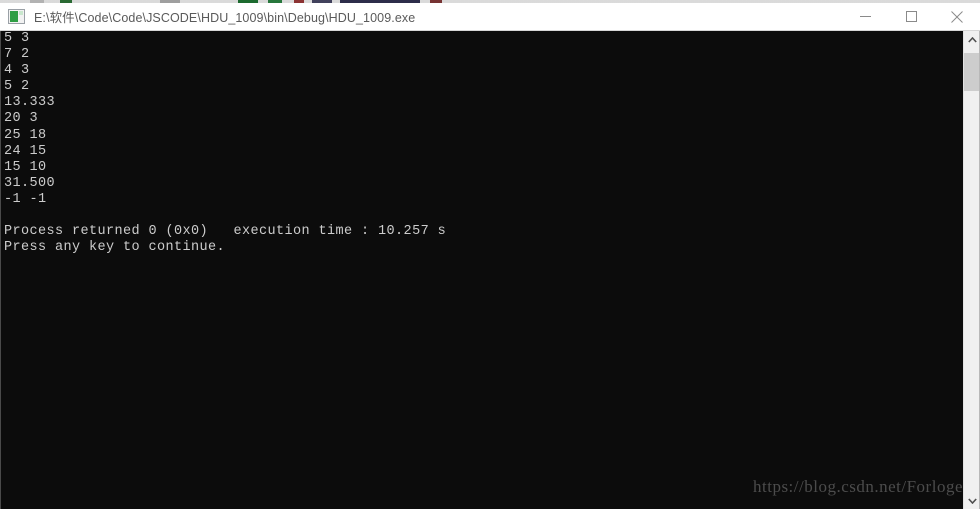 This screenshot has height=509, width=980. I want to click on scrollbar-track, so click(972, 270).